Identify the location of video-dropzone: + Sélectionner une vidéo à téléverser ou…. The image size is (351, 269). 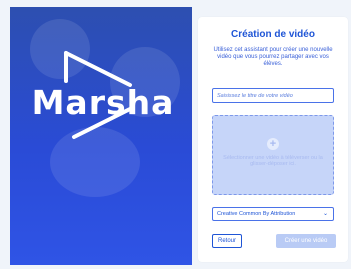
(273, 155).